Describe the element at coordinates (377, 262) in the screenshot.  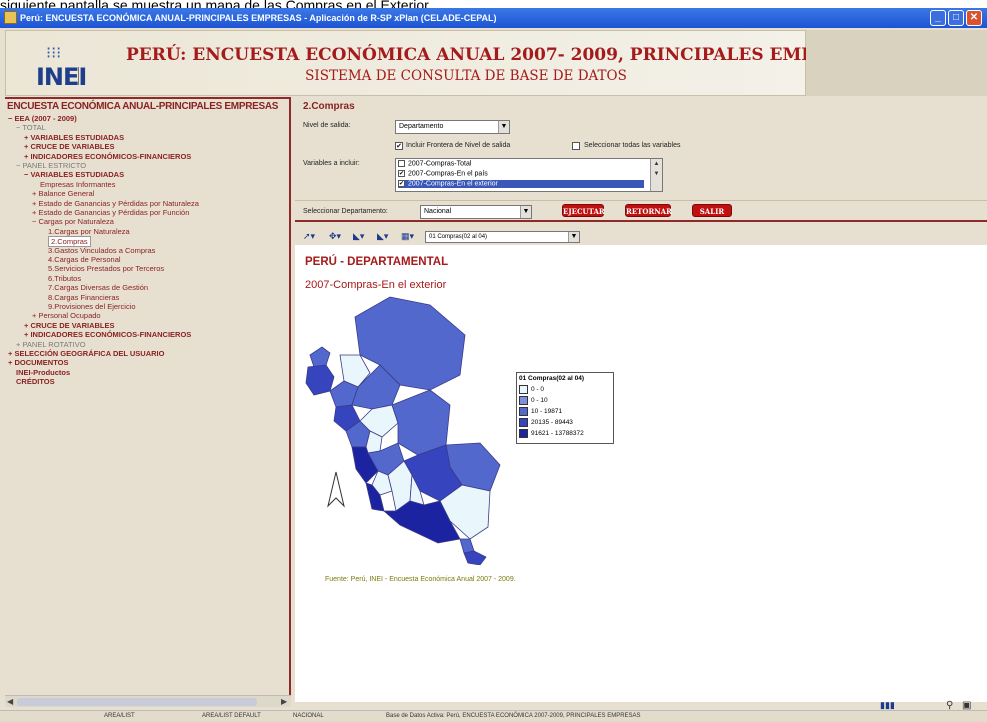
I see `map-title: PERÚ - DEPARTAMENTAL` at that location.